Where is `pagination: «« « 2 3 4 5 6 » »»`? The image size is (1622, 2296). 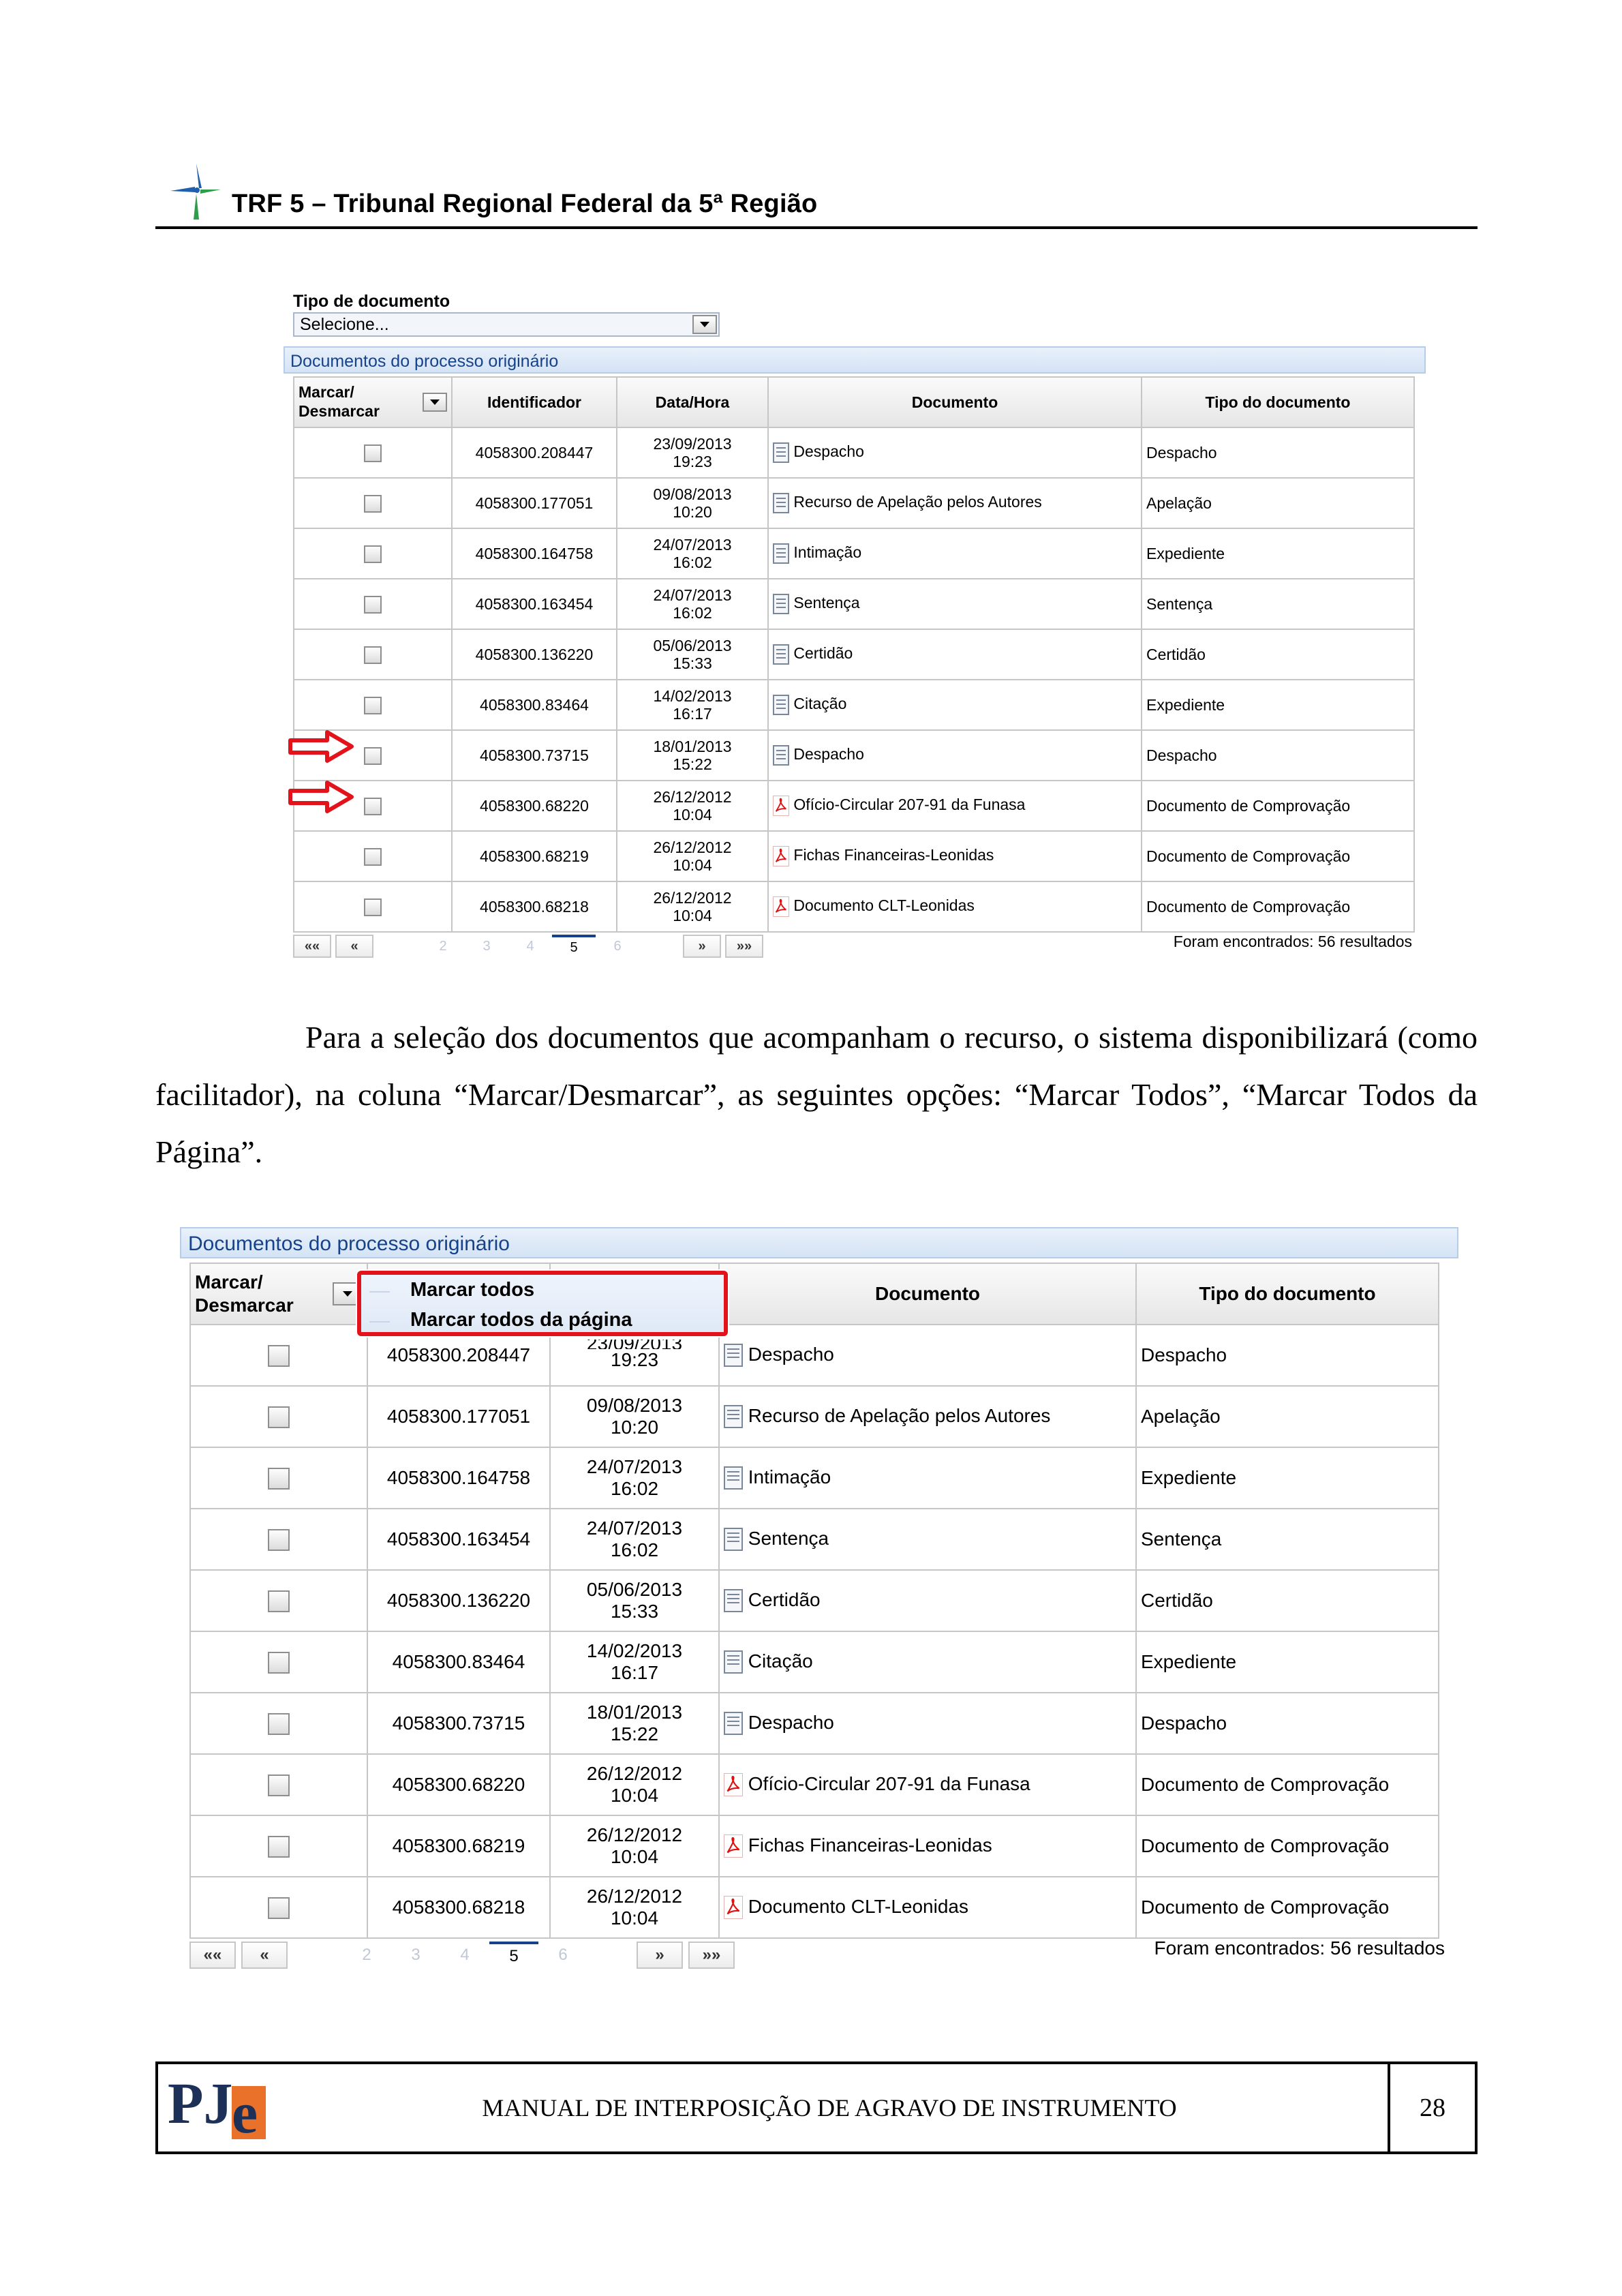
pagination: «« « 2 3 4 5 6 » »» is located at coordinates (530, 946).